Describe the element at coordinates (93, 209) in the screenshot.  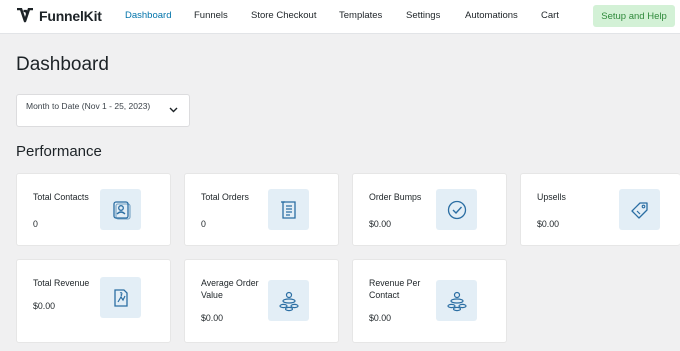
I see `card-total-contacts: Total Contacts 0` at that location.